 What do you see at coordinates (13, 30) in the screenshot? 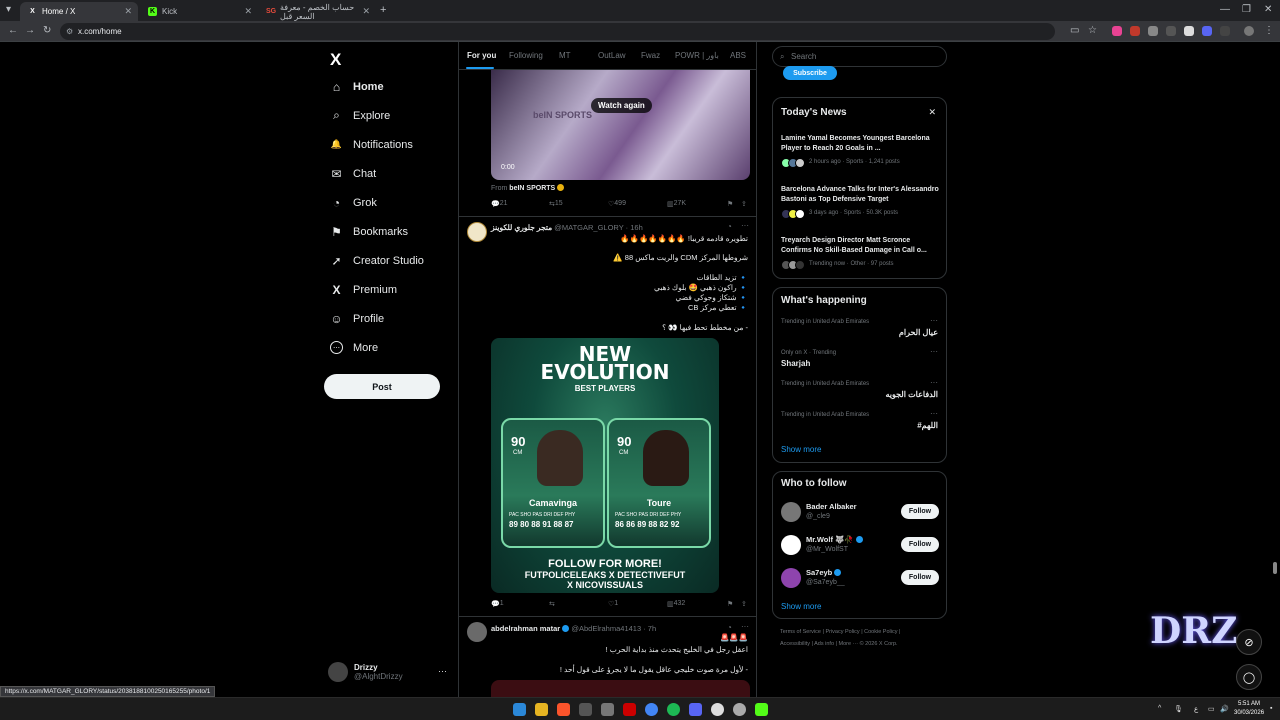
I see `back-icon: ←` at bounding box center [13, 30].